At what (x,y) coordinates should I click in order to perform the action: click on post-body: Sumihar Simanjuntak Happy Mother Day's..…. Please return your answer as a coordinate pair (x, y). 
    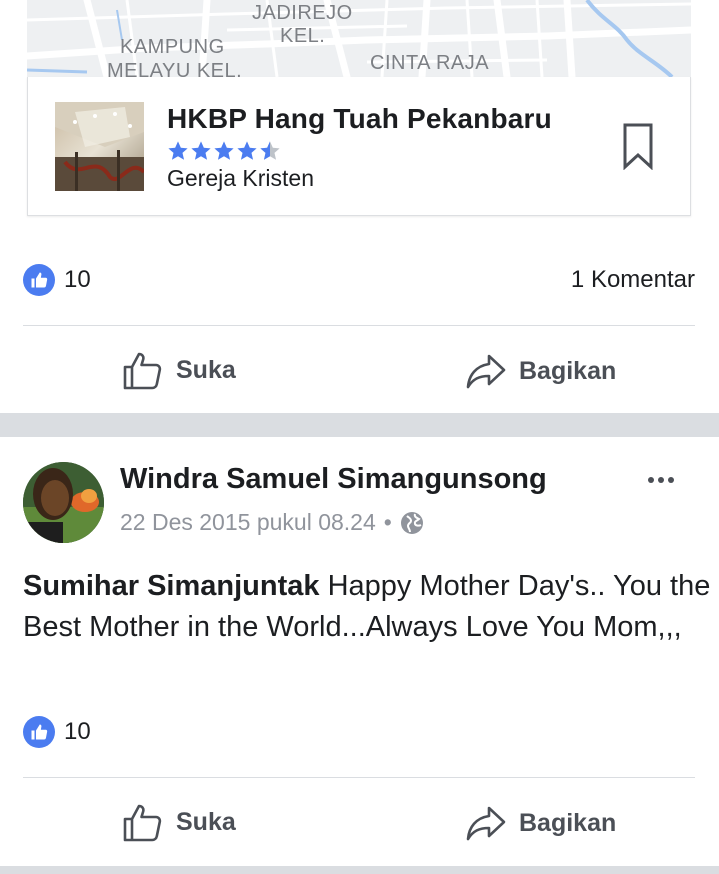
    Looking at the image, I should click on (368, 607).